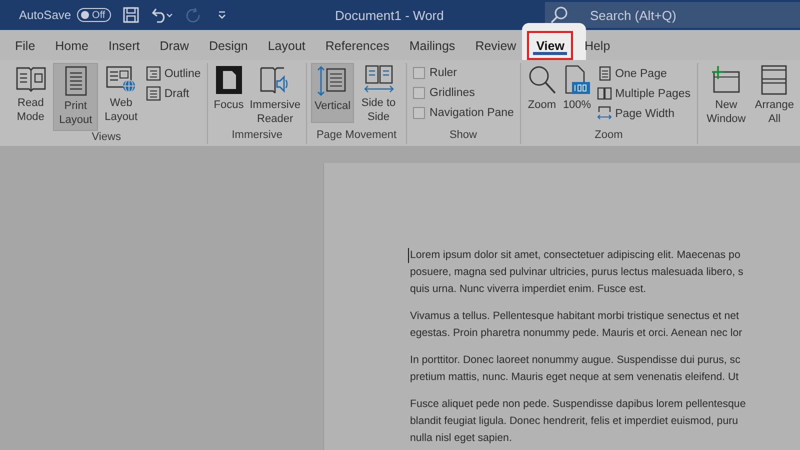  What do you see at coordinates (644, 113) in the screenshot?
I see `ribbon-button: Page Width` at bounding box center [644, 113].